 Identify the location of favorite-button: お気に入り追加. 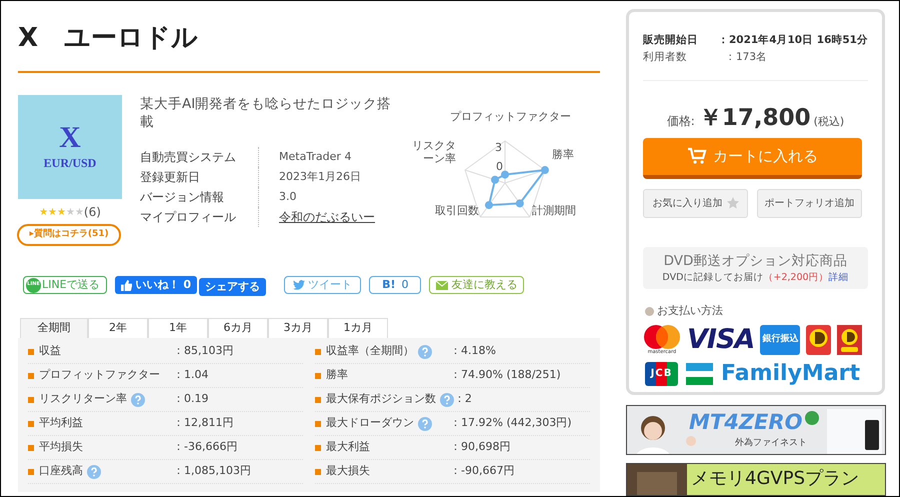
(695, 203).